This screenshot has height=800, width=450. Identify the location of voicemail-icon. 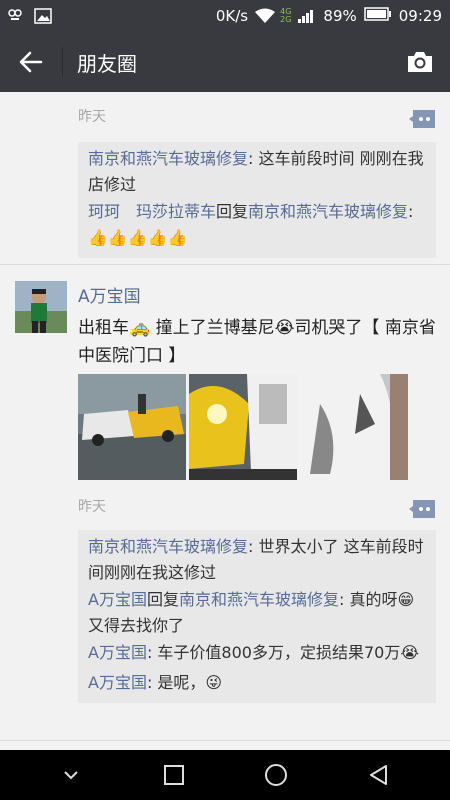
(17, 16).